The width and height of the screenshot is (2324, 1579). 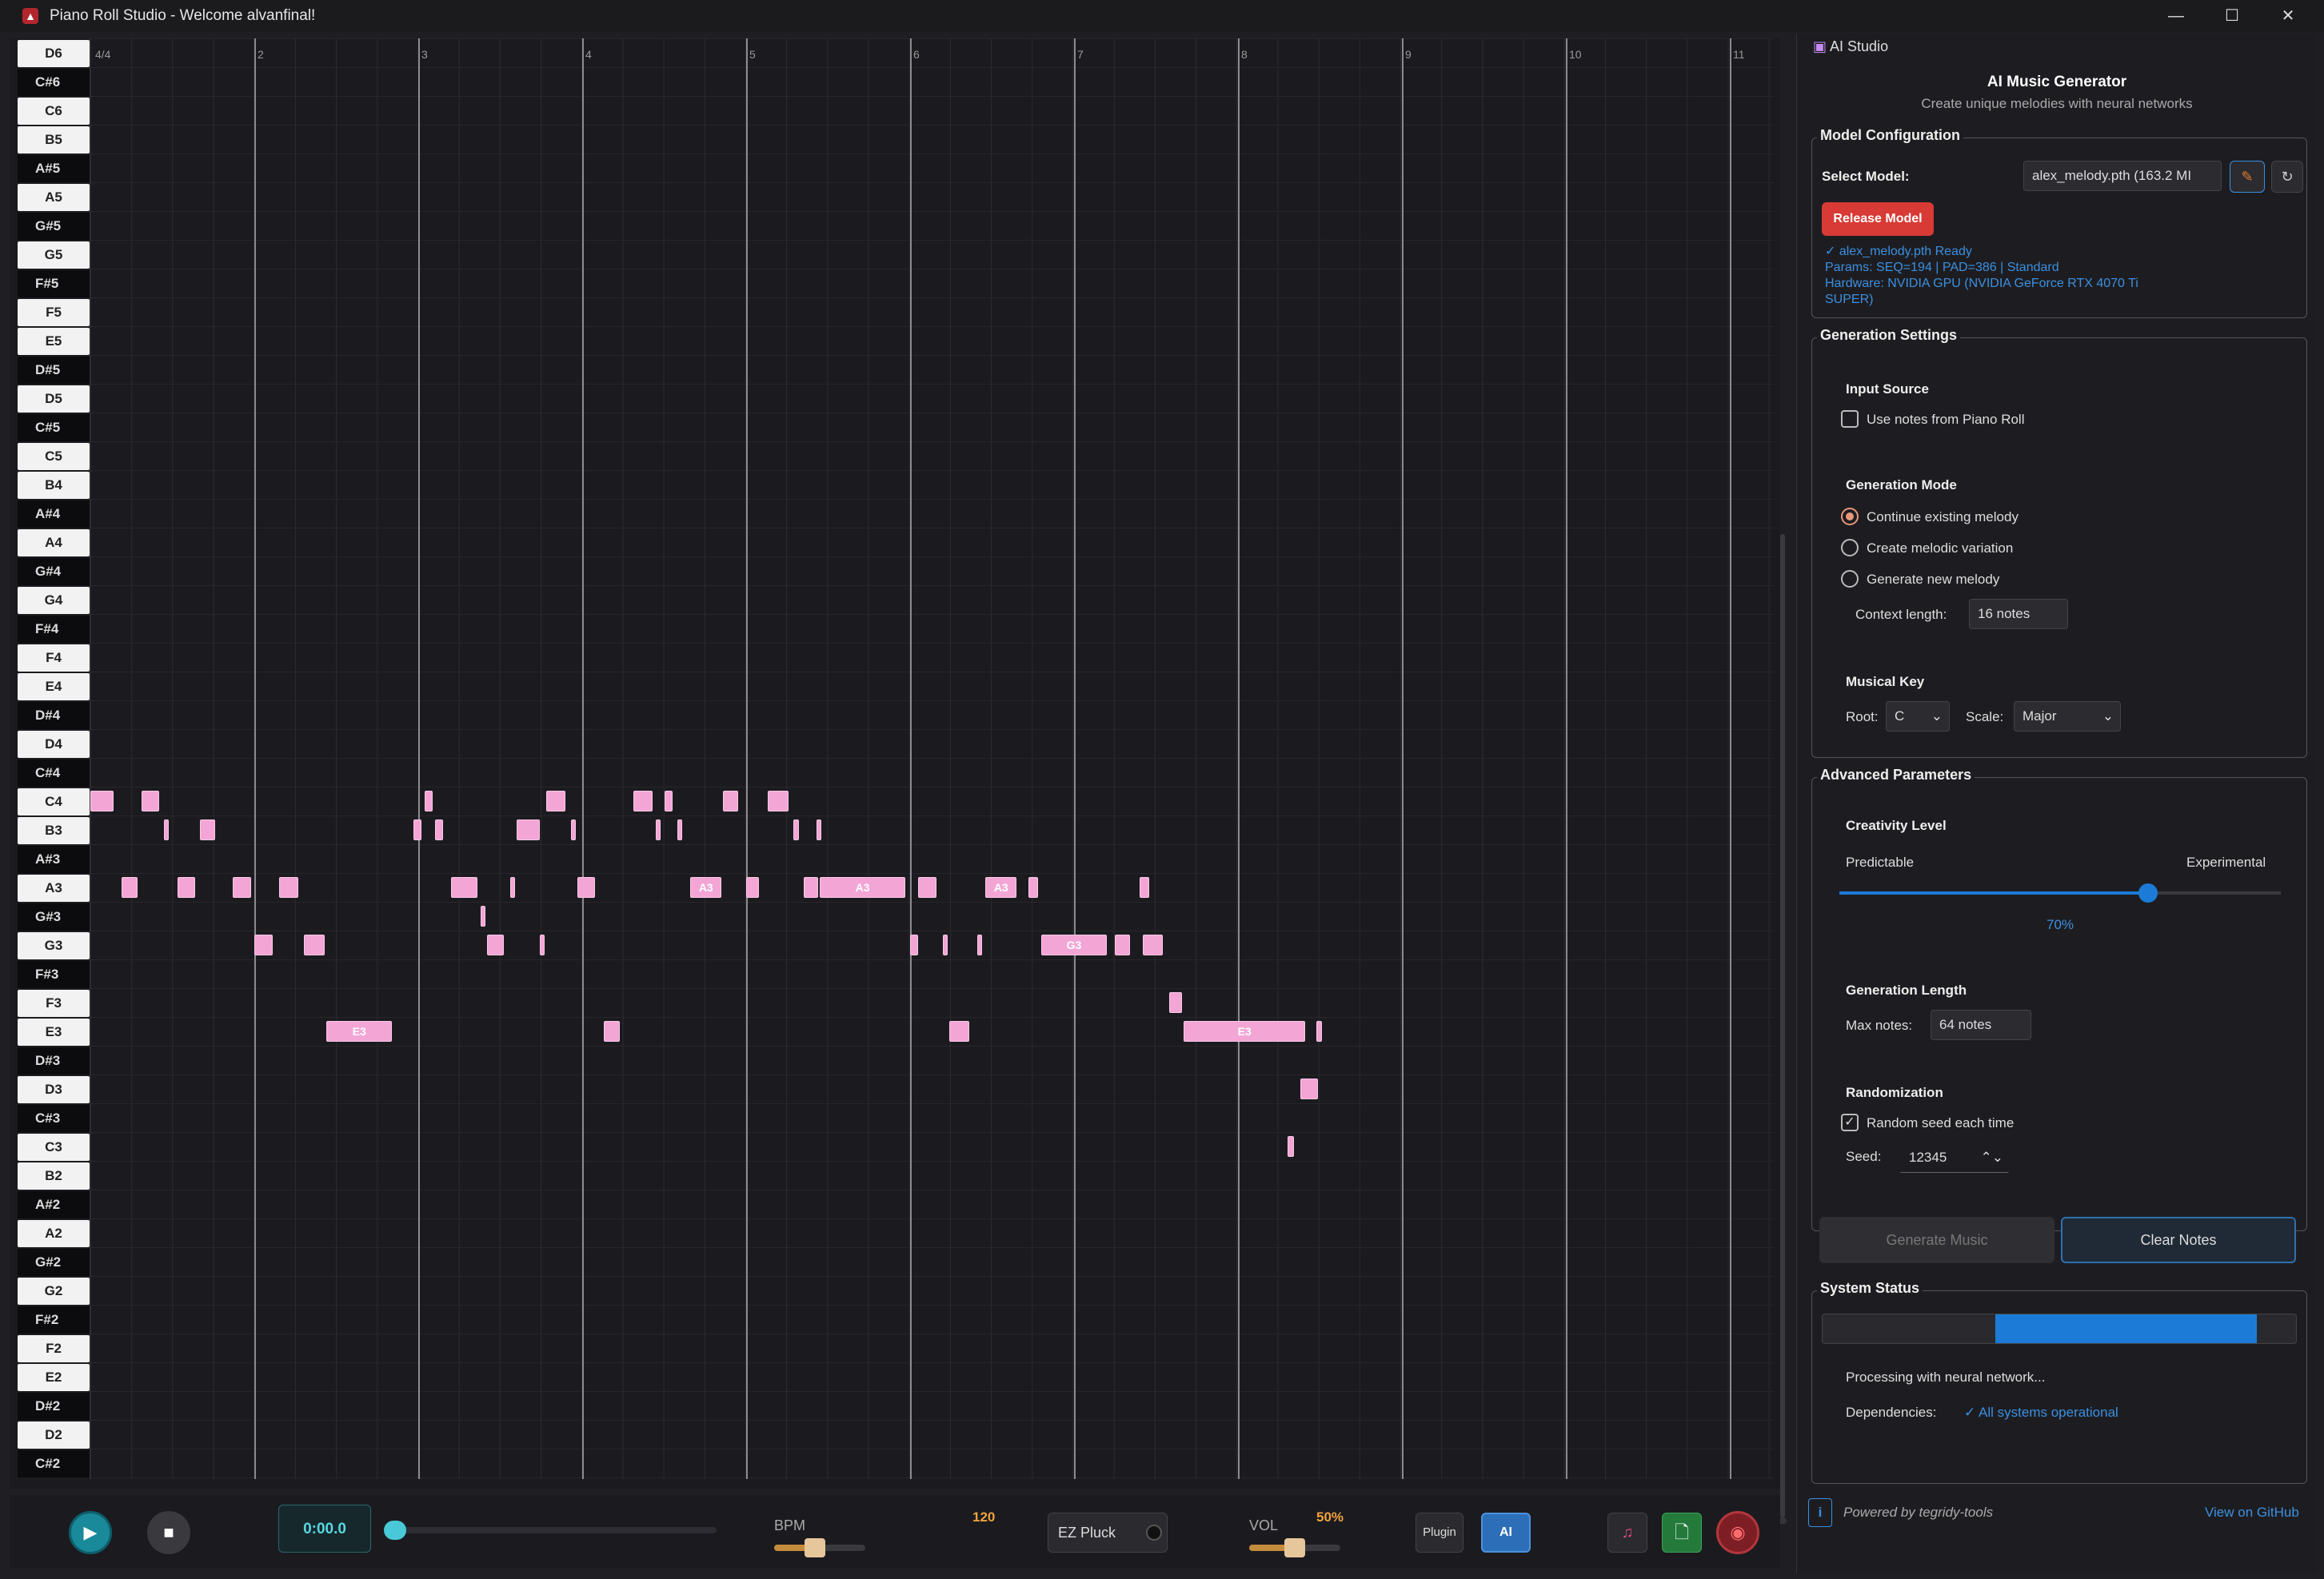 I want to click on mode-variation-radio, so click(x=1850, y=547).